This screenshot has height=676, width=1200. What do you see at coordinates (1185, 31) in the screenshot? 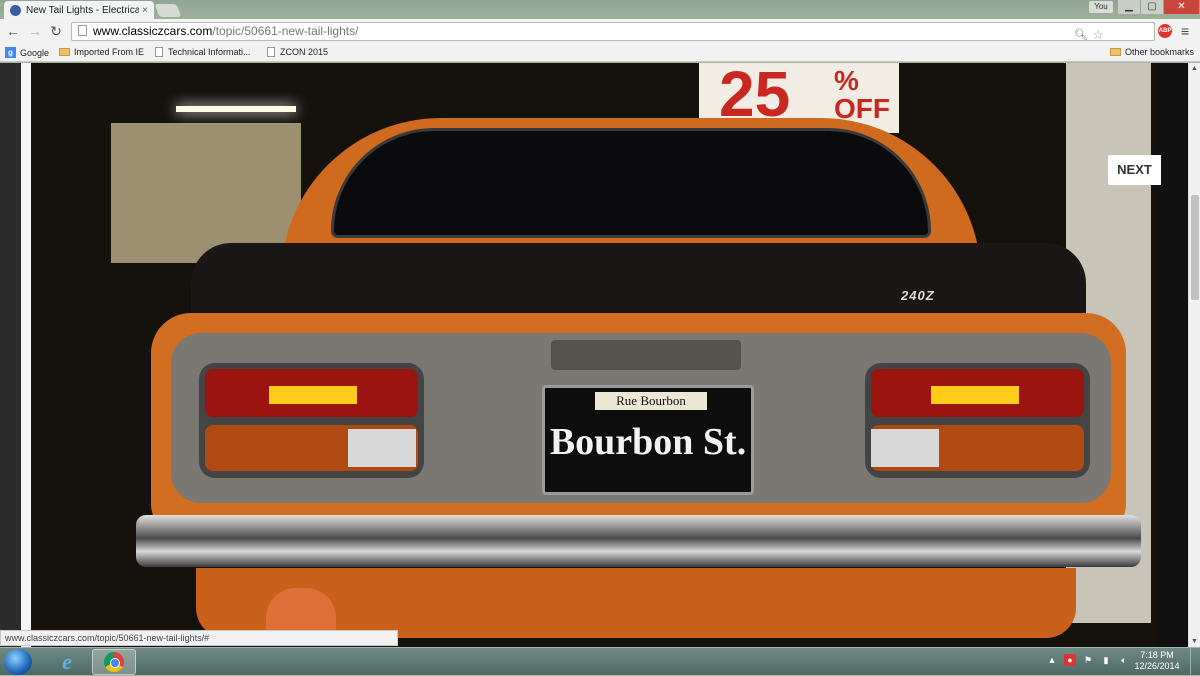
I see `chrome-menu-icon: ≡` at bounding box center [1185, 31].